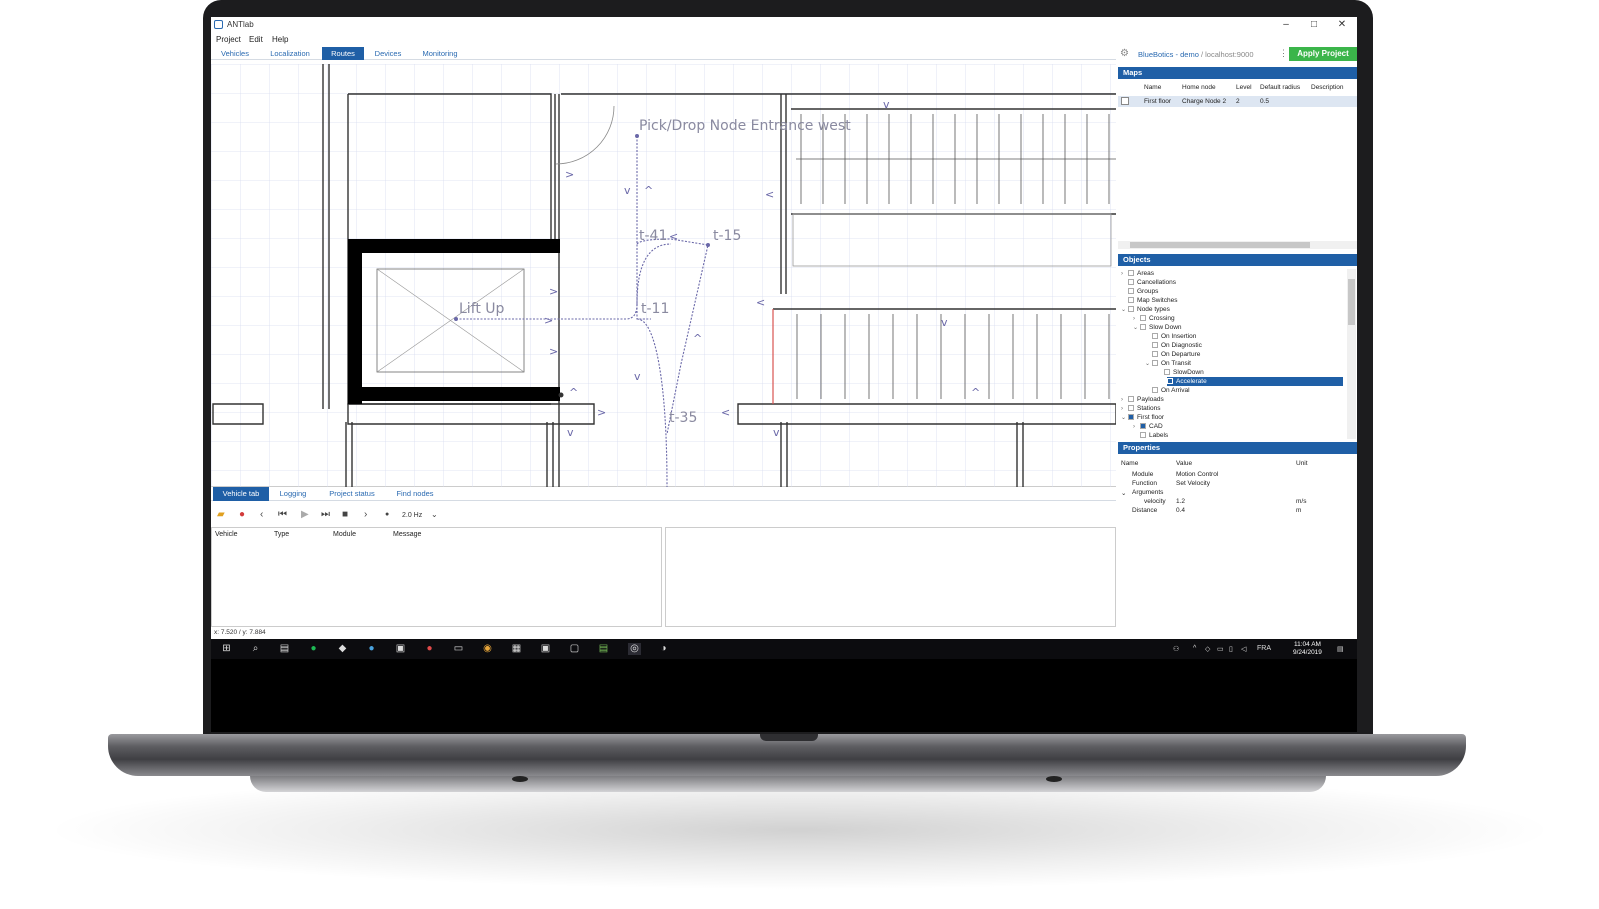  Describe the element at coordinates (221, 514) in the screenshot. I see `folder-icon: ▰` at that location.